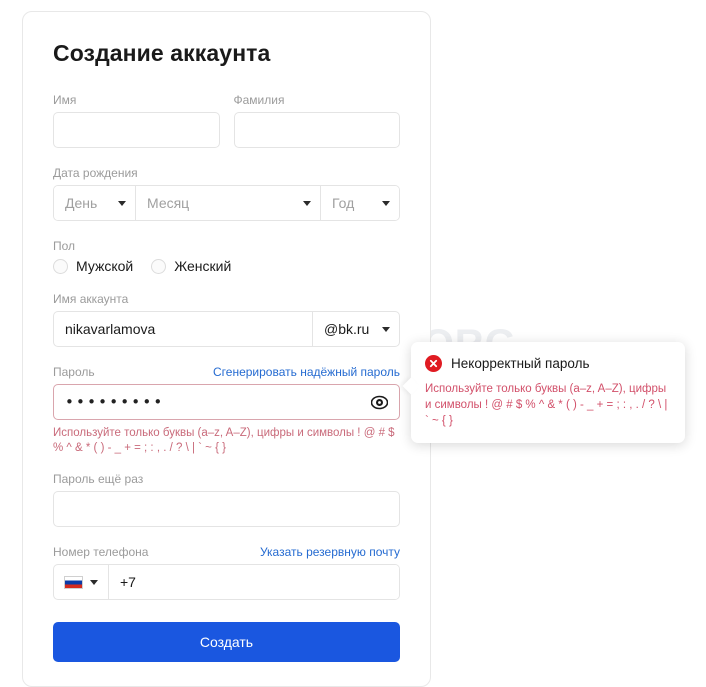 The image size is (706, 687). Describe the element at coordinates (168, 203) in the screenshot. I see `birth-month-value: Месяц` at that location.